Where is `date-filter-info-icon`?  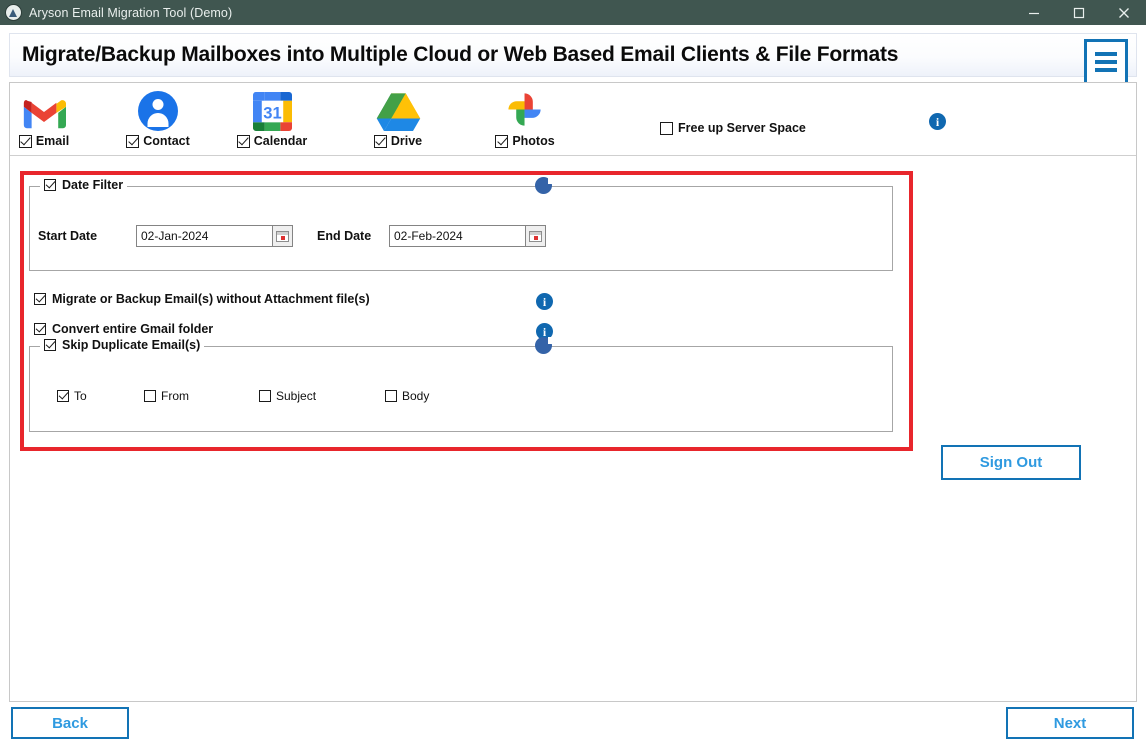
date-filter-info-icon is located at coordinates (543, 185).